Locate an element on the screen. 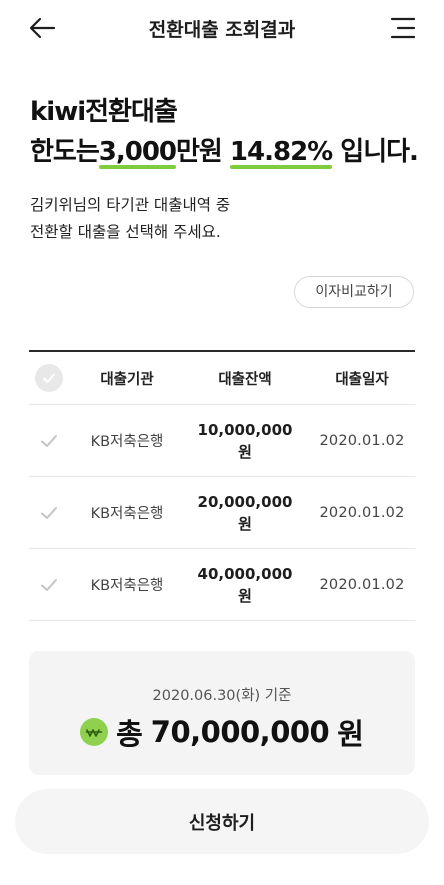 The image size is (444, 885). menu-icon is located at coordinates (403, 28).